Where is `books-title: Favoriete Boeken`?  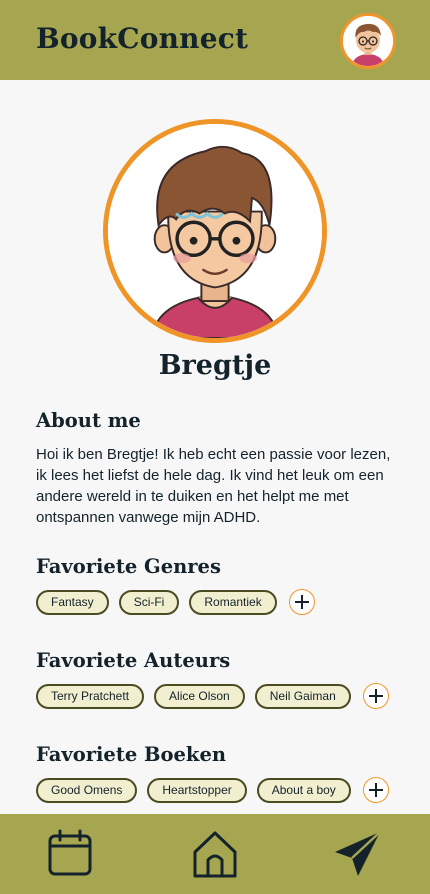
books-title: Favoriete Boeken is located at coordinates (131, 754).